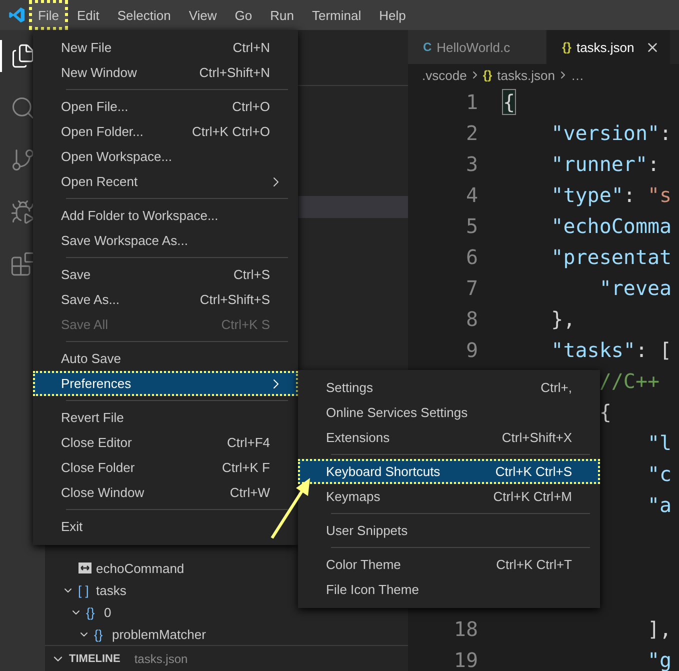  What do you see at coordinates (563, 318) in the screenshot?
I see `code-line: },` at bounding box center [563, 318].